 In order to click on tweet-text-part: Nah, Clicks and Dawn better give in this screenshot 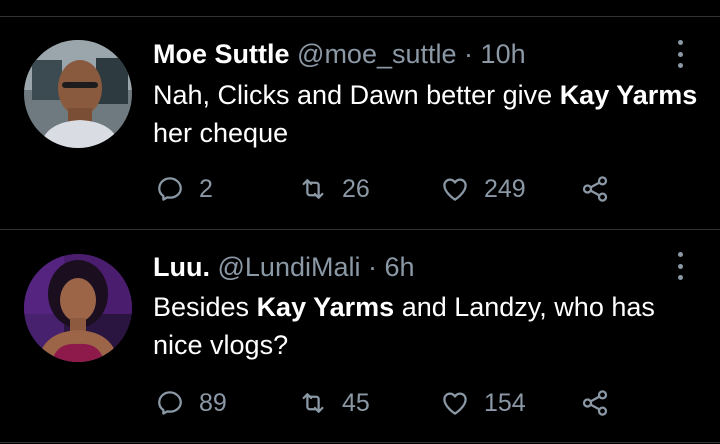, I will do `click(356, 95)`.